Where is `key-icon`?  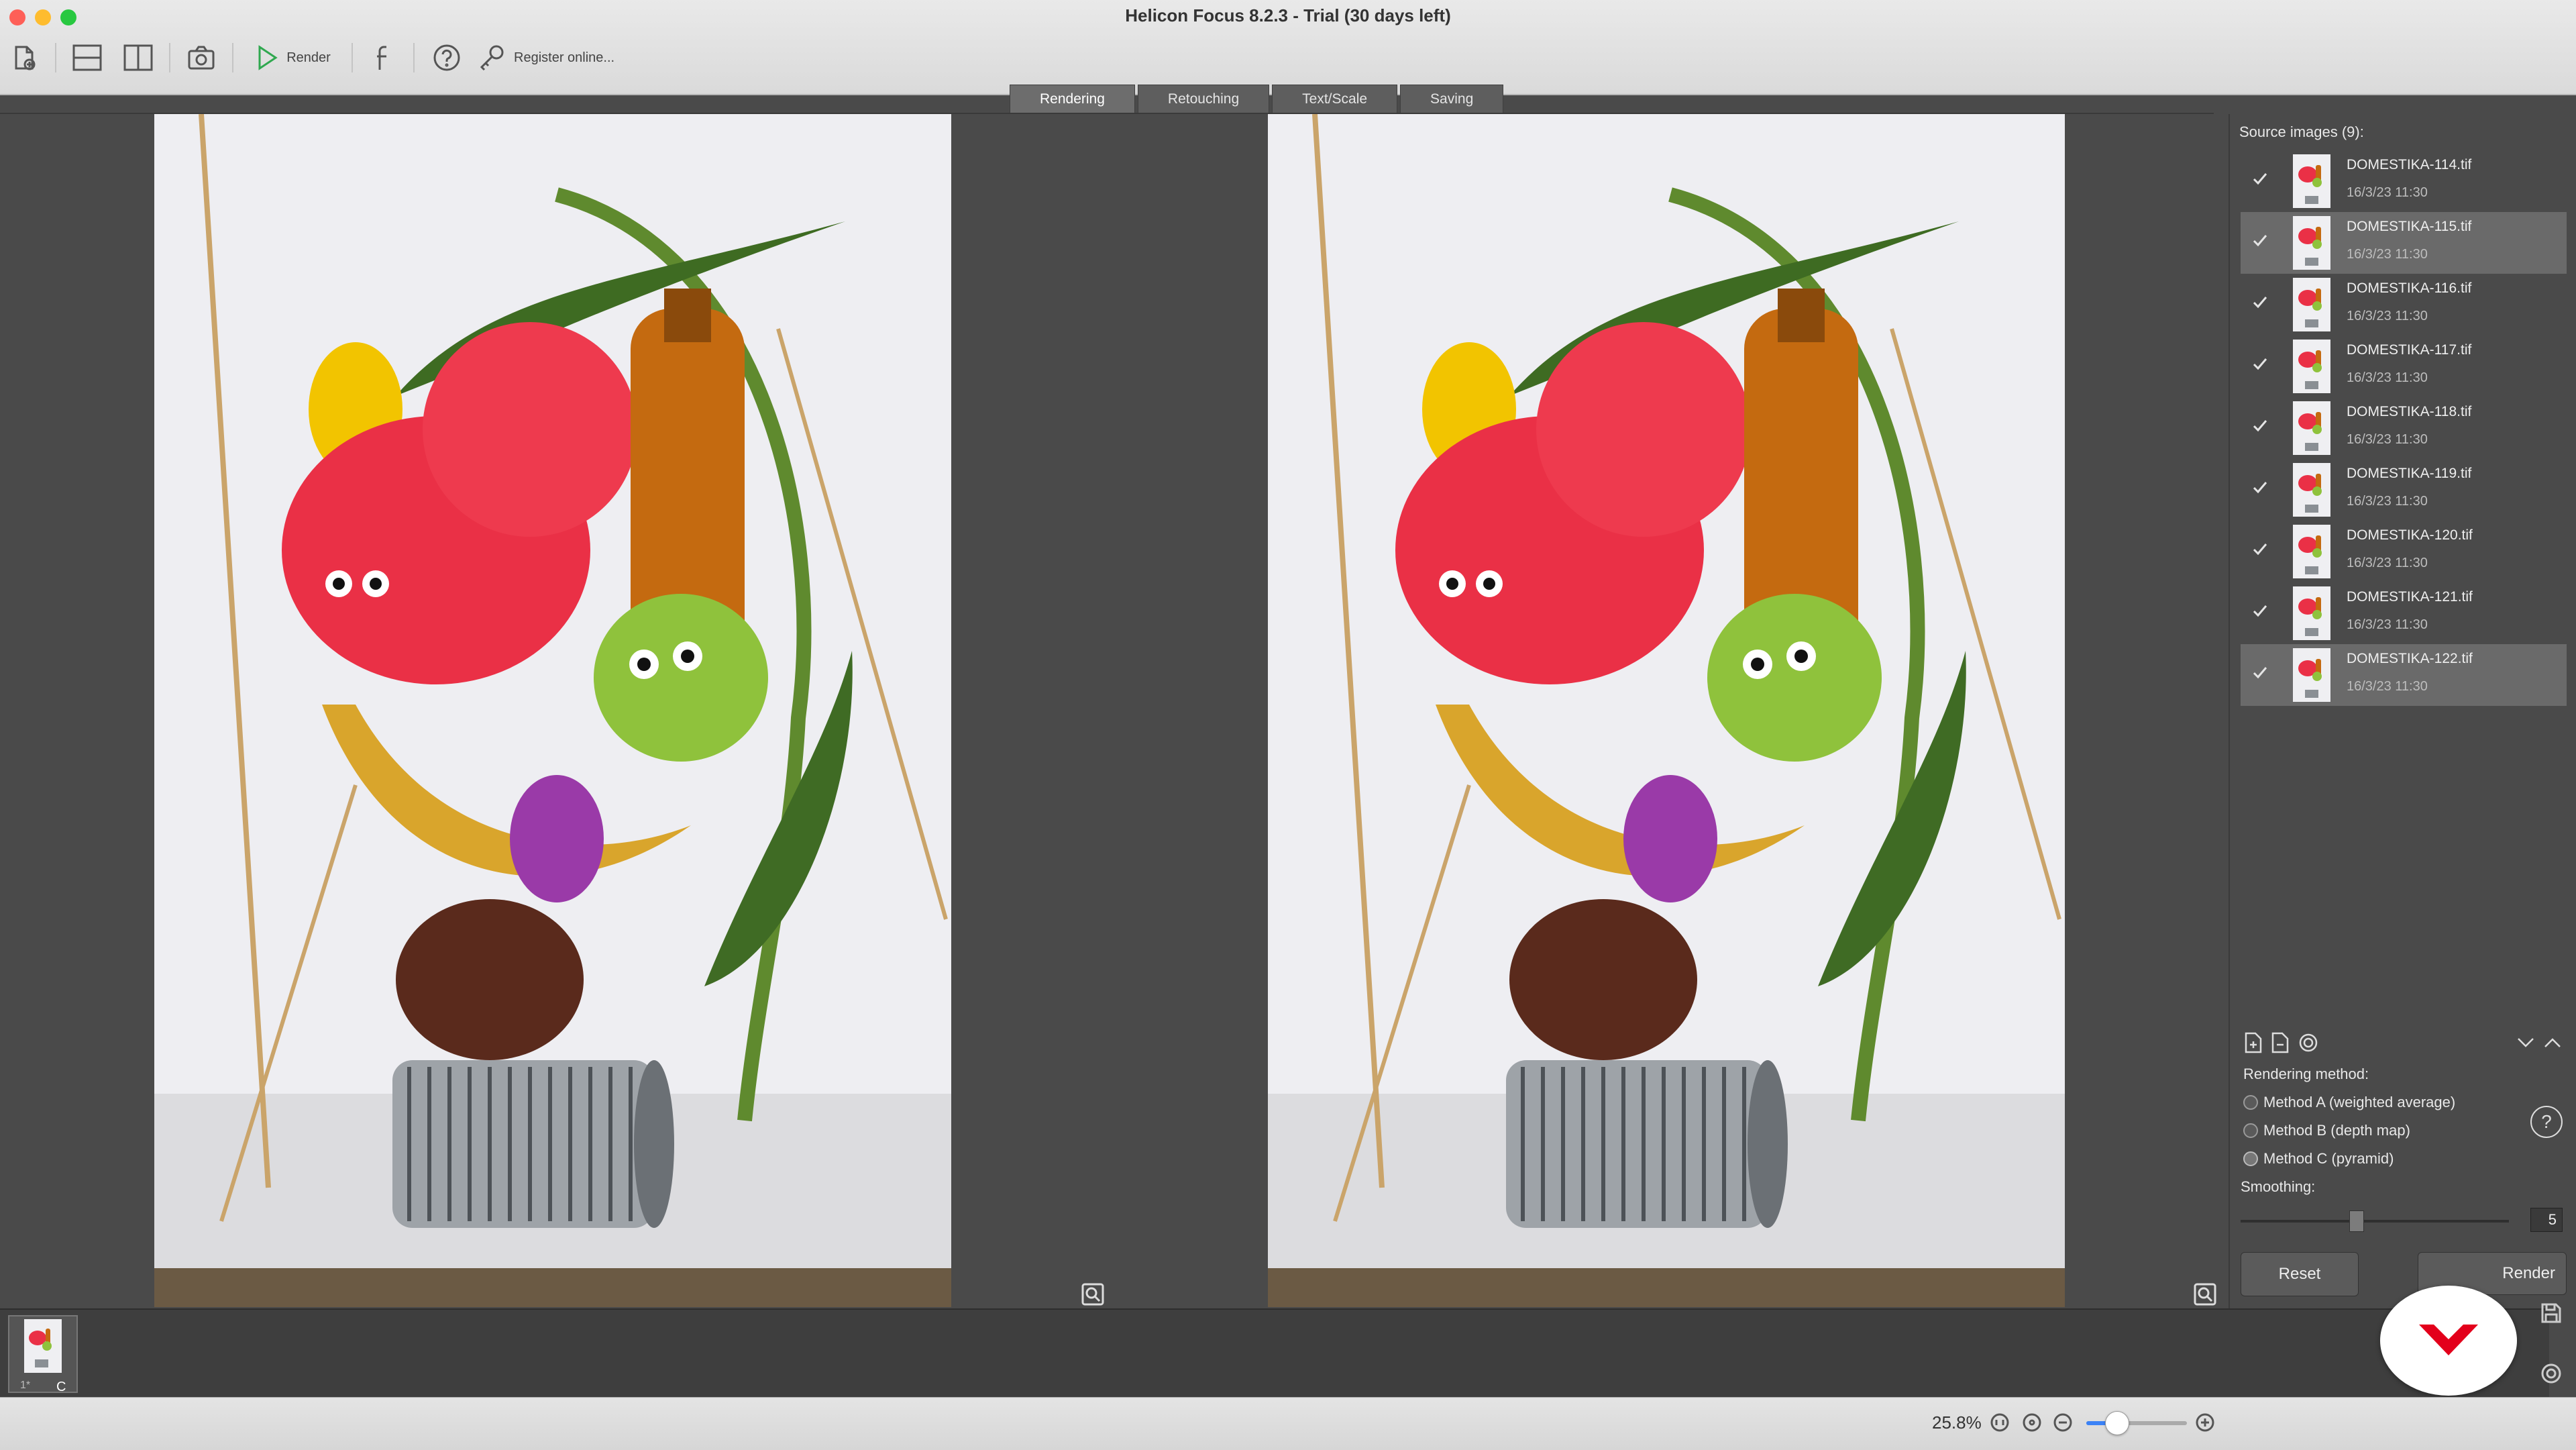 key-icon is located at coordinates (492, 58).